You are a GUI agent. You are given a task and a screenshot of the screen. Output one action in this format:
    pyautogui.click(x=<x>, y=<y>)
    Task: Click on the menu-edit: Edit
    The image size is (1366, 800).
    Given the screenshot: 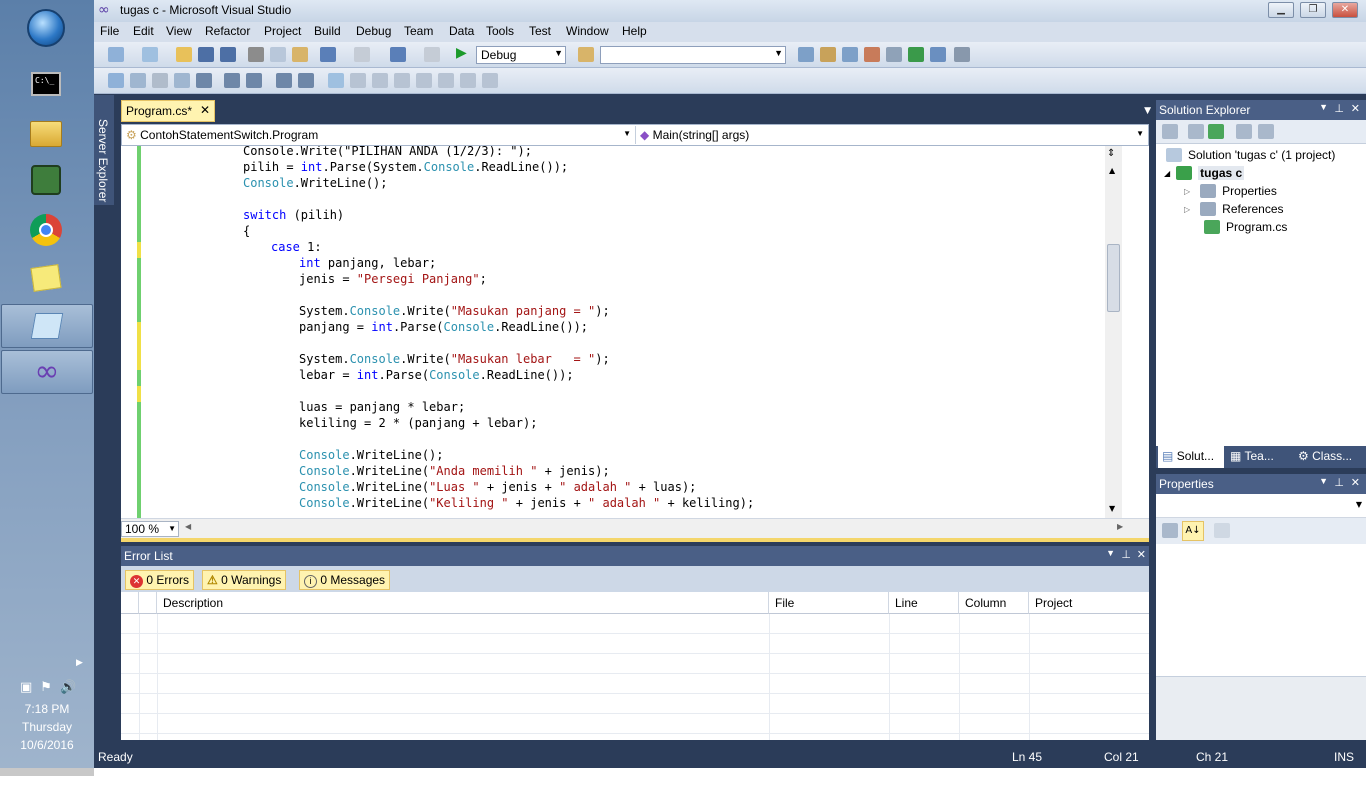 What is the action you would take?
    pyautogui.click(x=143, y=31)
    